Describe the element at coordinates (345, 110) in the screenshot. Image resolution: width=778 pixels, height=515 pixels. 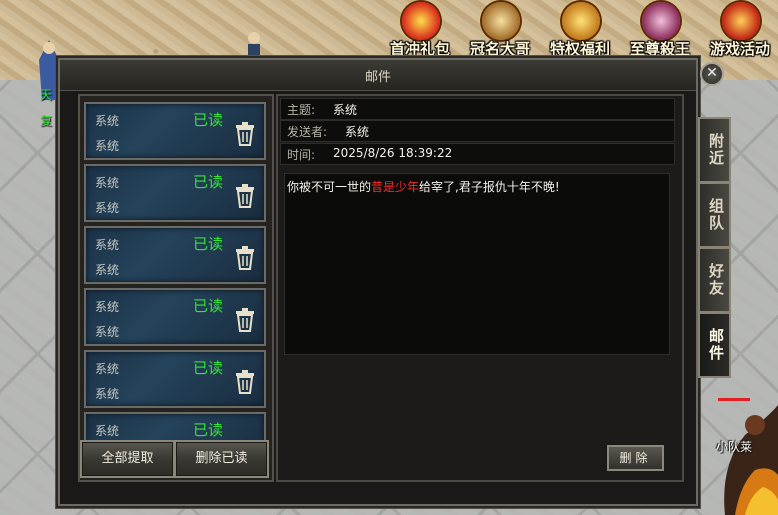
I see `subject-value: 系统` at that location.